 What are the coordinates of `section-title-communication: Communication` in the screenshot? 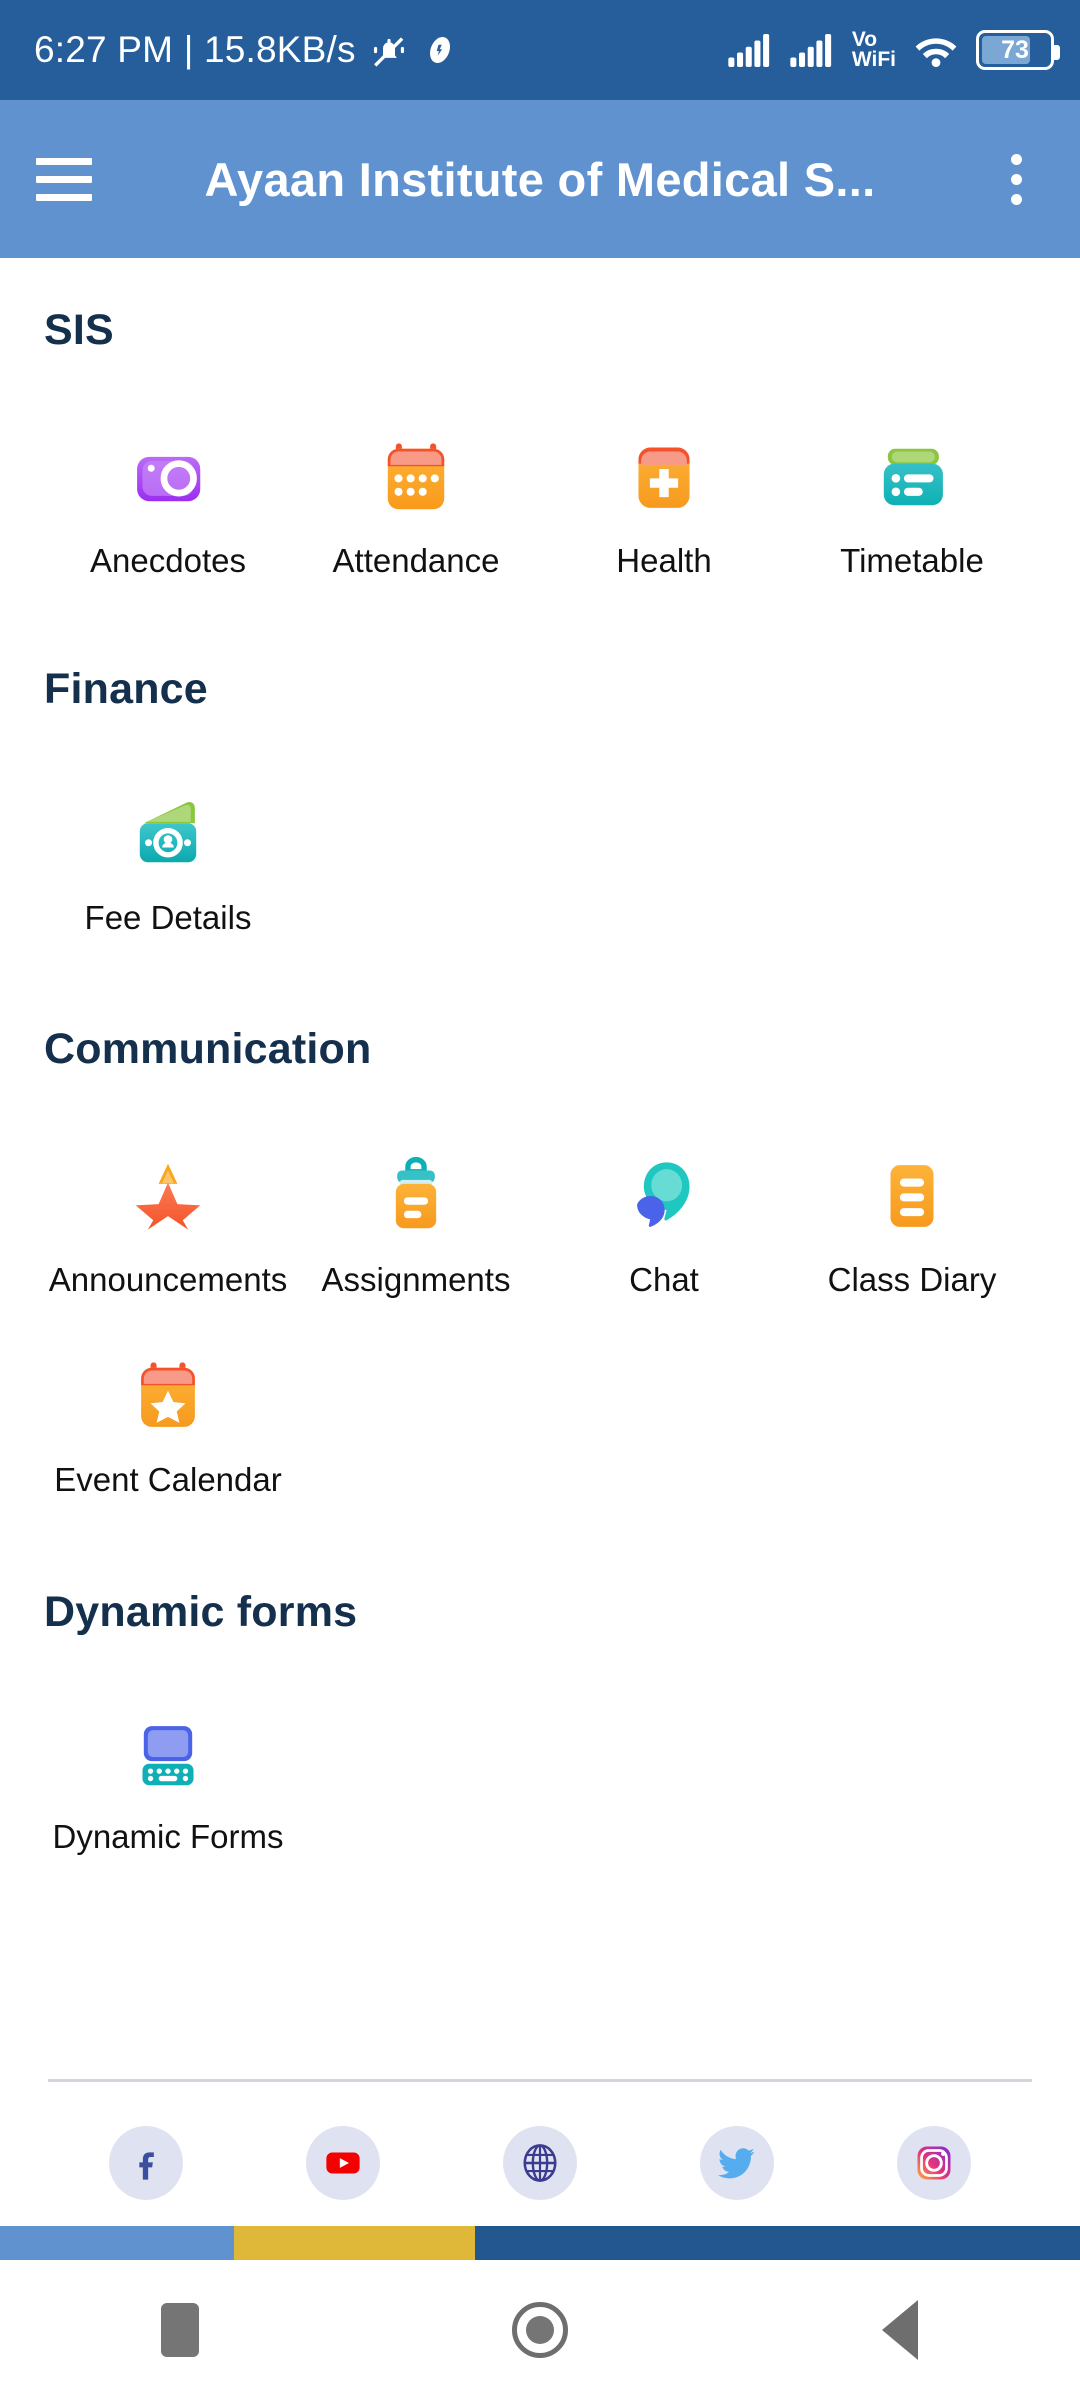 It's located at (208, 1048).